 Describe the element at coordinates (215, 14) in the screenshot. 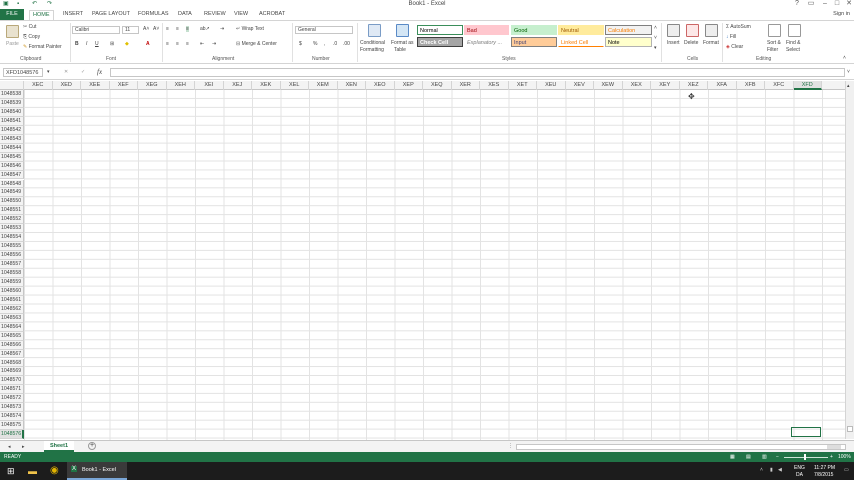

I see `tab-review: REVIEW` at that location.